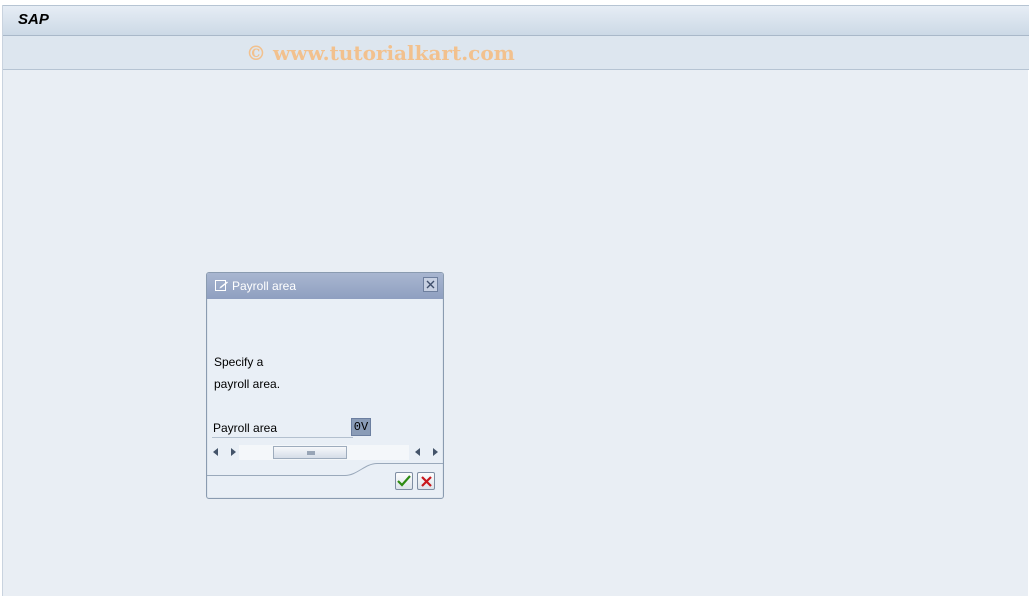 This screenshot has height=596, width=1029. I want to click on dialog-header: Payroll area, so click(325, 286).